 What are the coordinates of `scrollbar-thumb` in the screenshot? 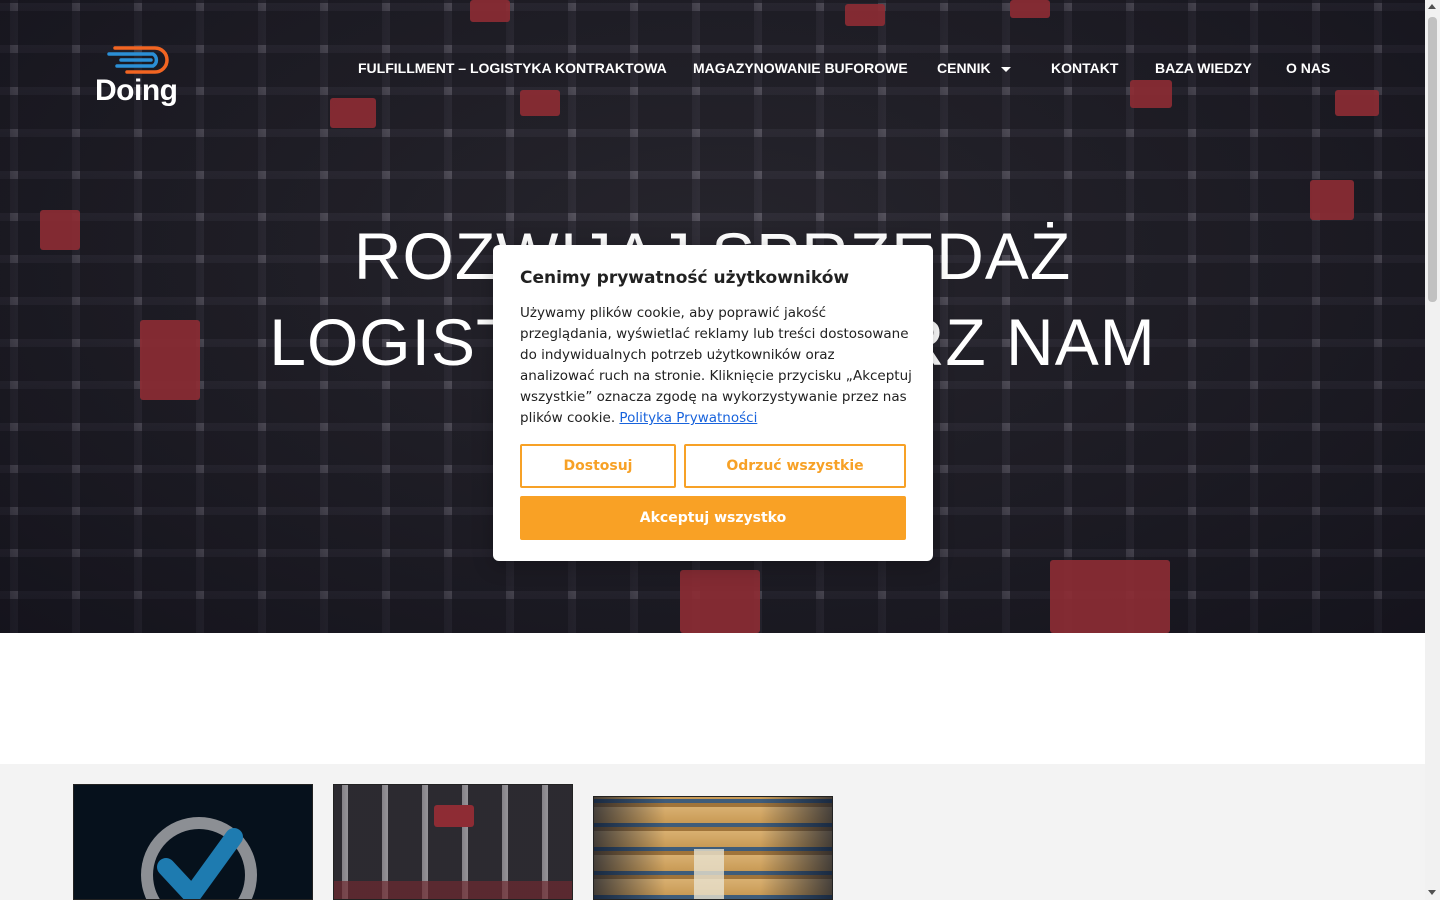 It's located at (1432, 159).